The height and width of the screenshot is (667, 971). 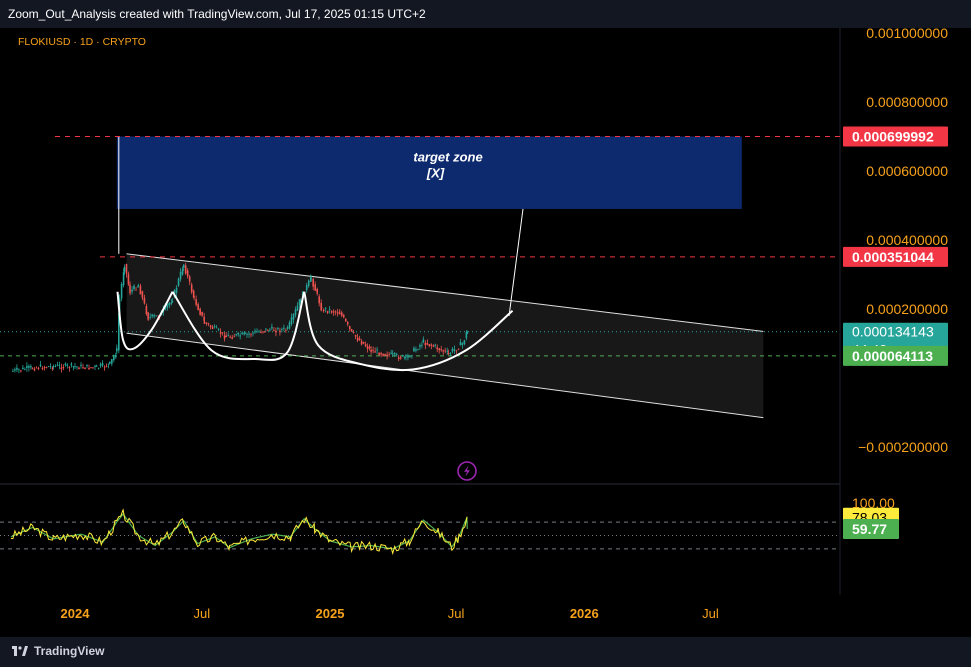 I want to click on bolt-icon, so click(x=467, y=471).